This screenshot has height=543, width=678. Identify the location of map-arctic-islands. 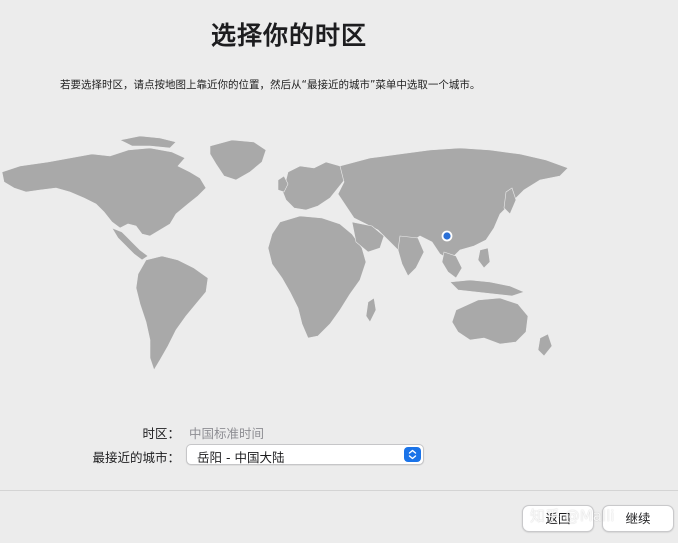
(148, 142).